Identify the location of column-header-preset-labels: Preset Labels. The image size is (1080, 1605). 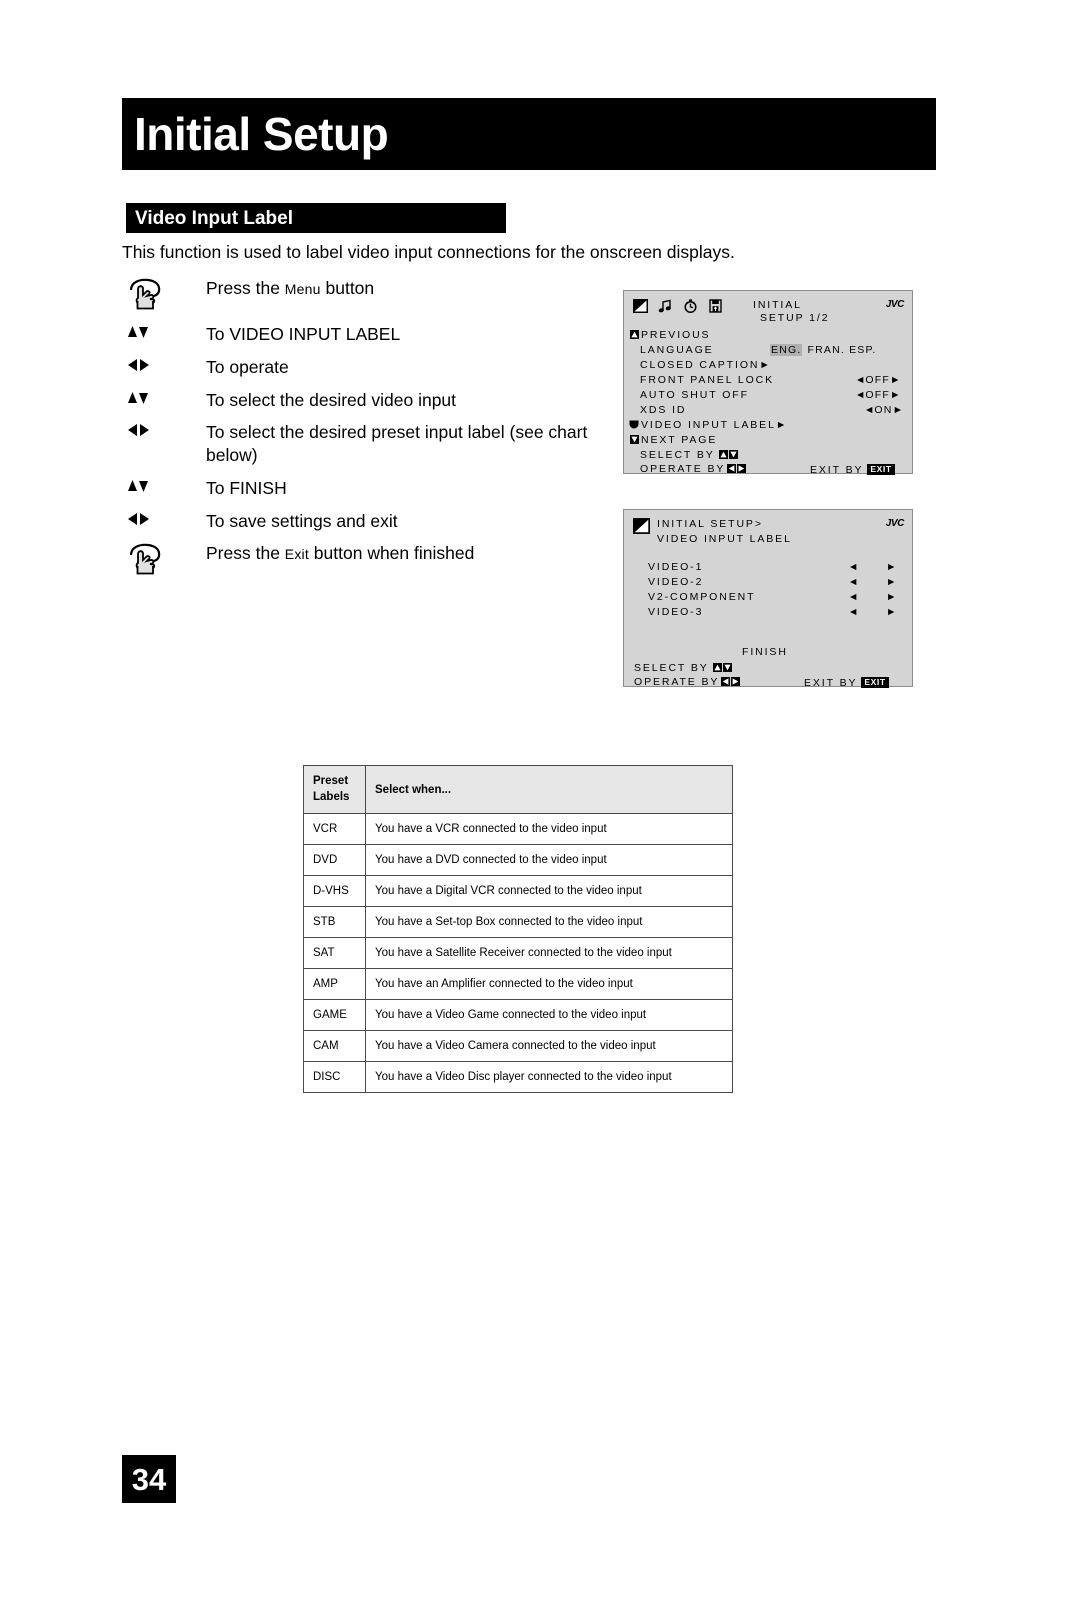
(334, 789).